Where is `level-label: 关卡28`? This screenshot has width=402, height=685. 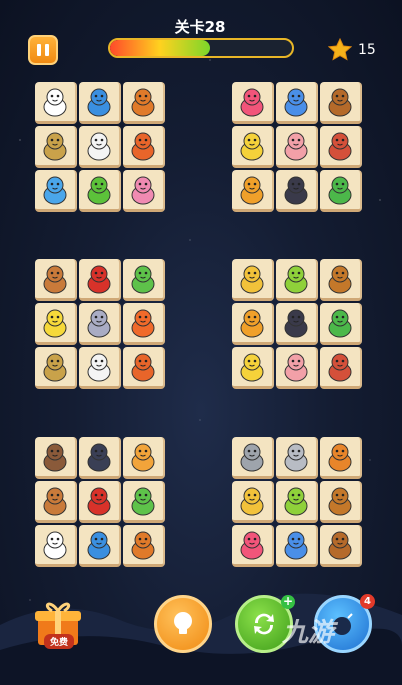 level-label: 关卡28 is located at coordinates (200, 27).